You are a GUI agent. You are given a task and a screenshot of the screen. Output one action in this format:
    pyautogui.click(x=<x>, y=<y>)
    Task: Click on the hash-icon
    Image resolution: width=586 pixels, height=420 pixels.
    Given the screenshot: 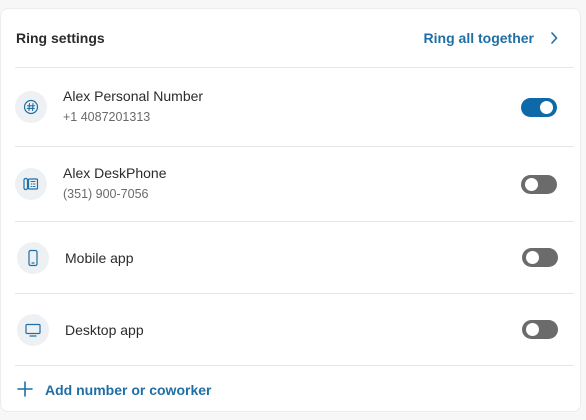 What is the action you would take?
    pyautogui.click(x=31, y=107)
    